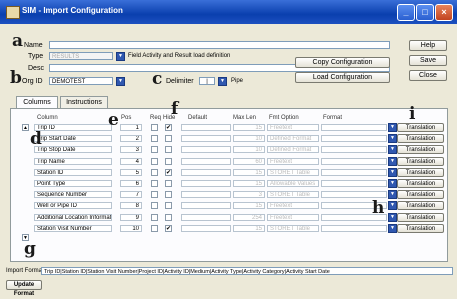 The image size is (457, 299). What do you see at coordinates (219, 45) in the screenshot?
I see `name-field` at bounding box center [219, 45].